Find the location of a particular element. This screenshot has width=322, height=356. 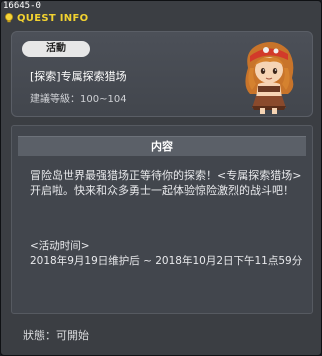

category-badge: 活動 is located at coordinates (56, 49).